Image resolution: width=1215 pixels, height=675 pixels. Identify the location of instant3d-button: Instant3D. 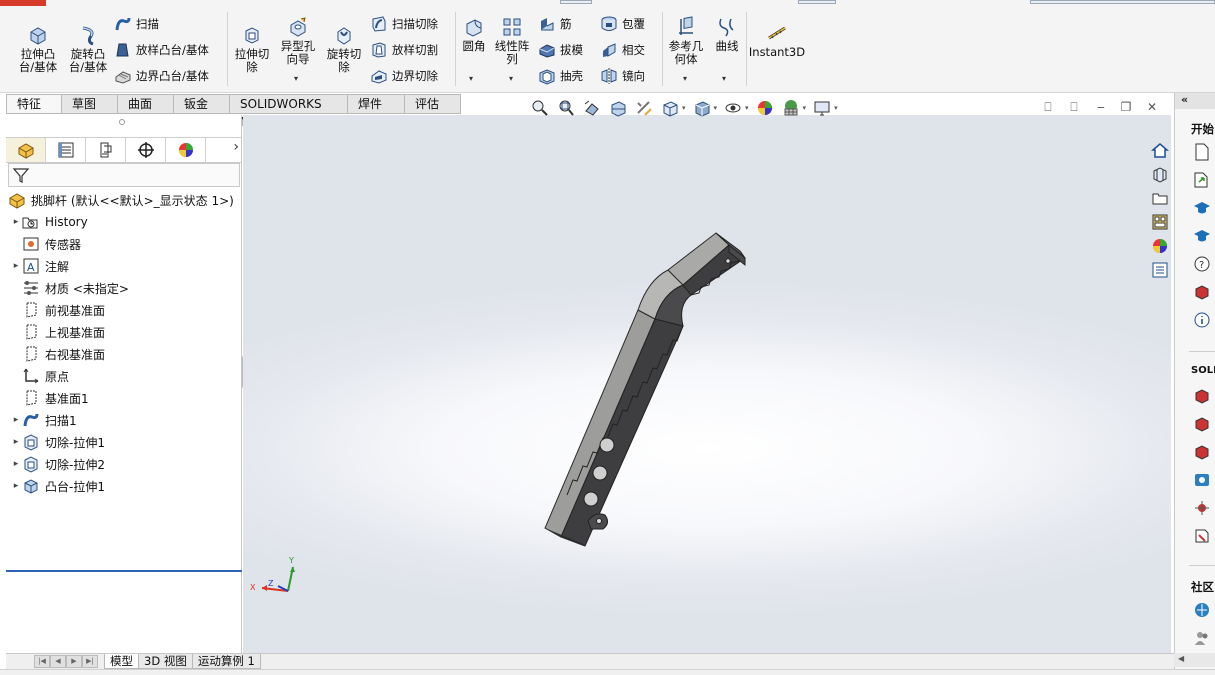
(777, 40).